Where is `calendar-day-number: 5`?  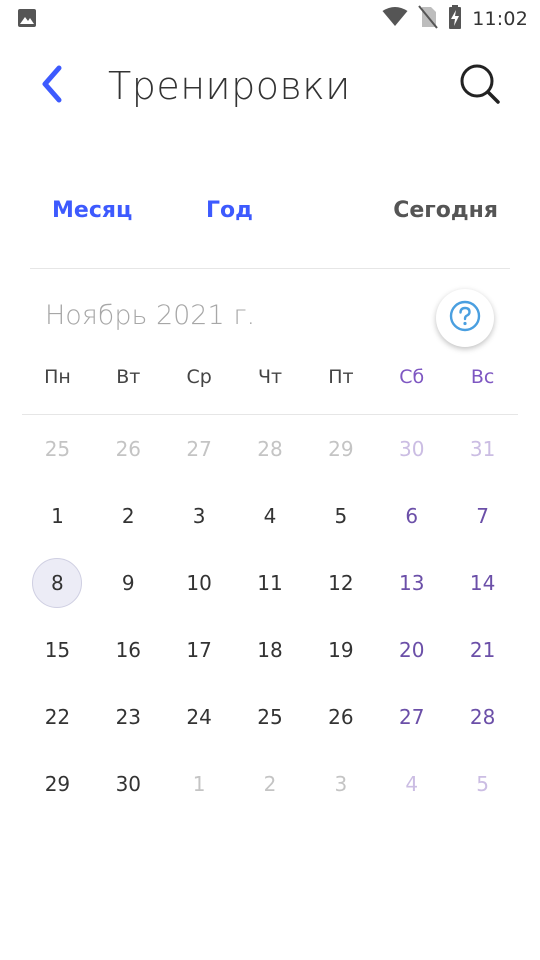
calendar-day-number: 5 is located at coordinates (341, 515).